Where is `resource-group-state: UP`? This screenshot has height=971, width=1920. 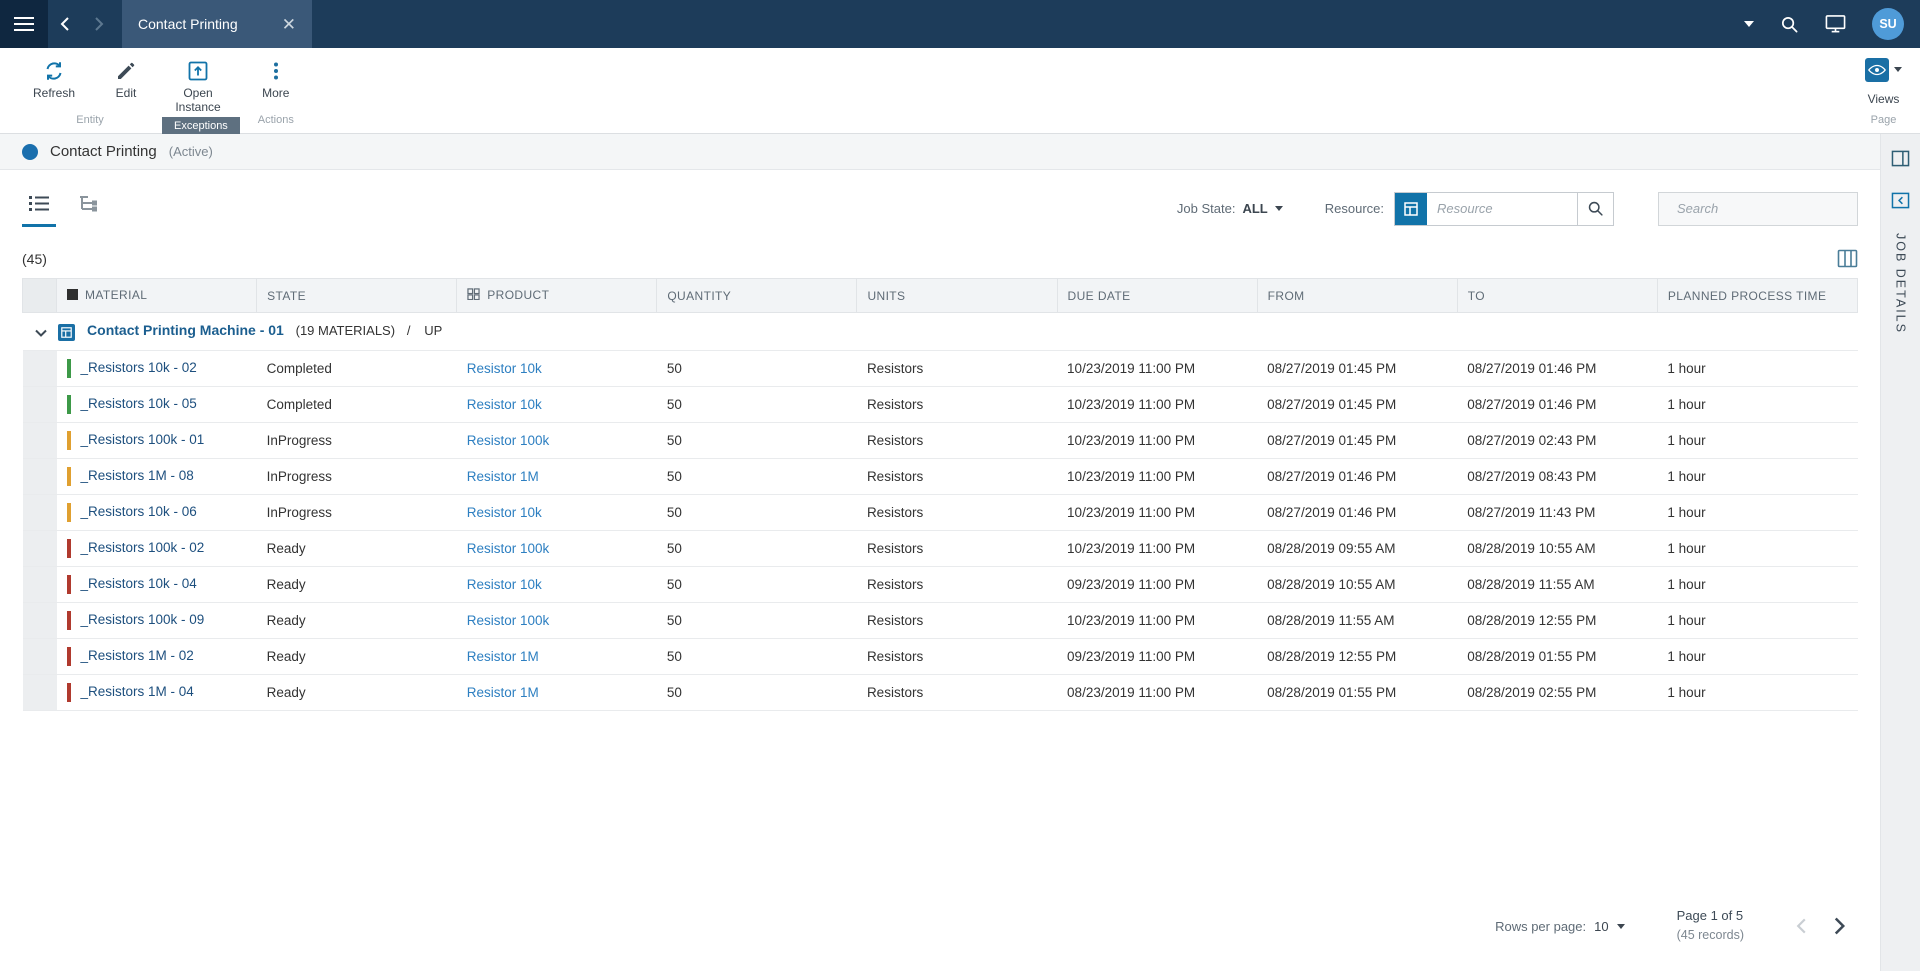 resource-group-state: UP is located at coordinates (433, 330).